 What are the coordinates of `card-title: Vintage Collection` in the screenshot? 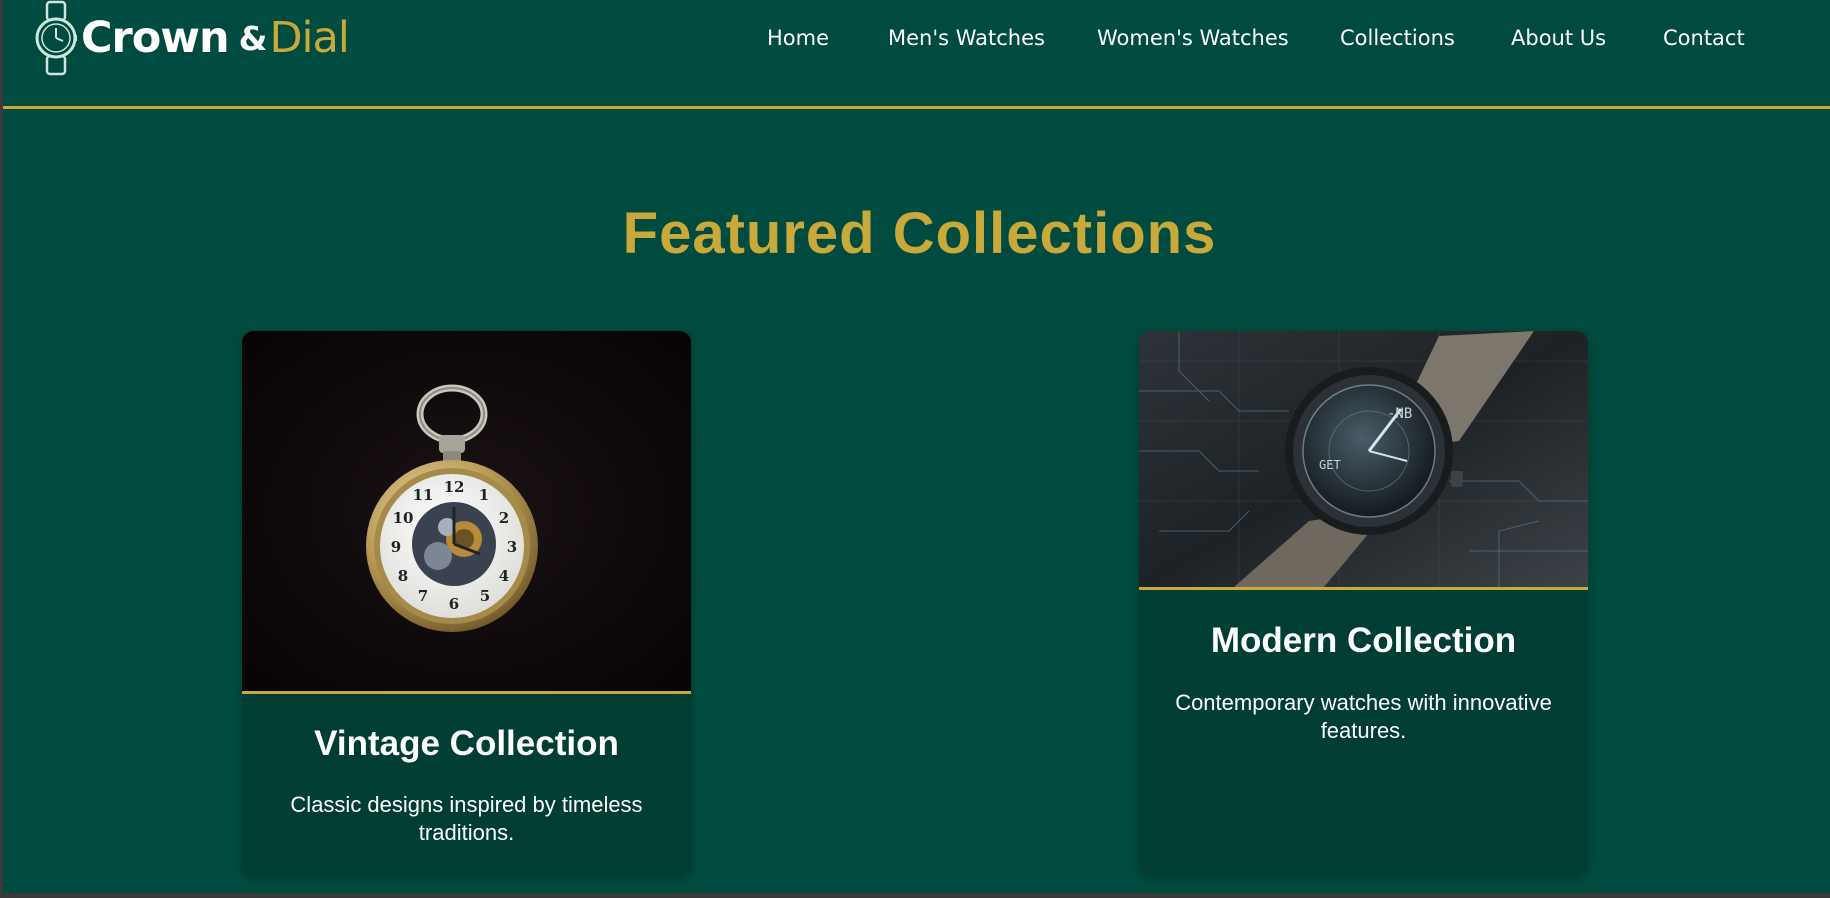 It's located at (466, 743).